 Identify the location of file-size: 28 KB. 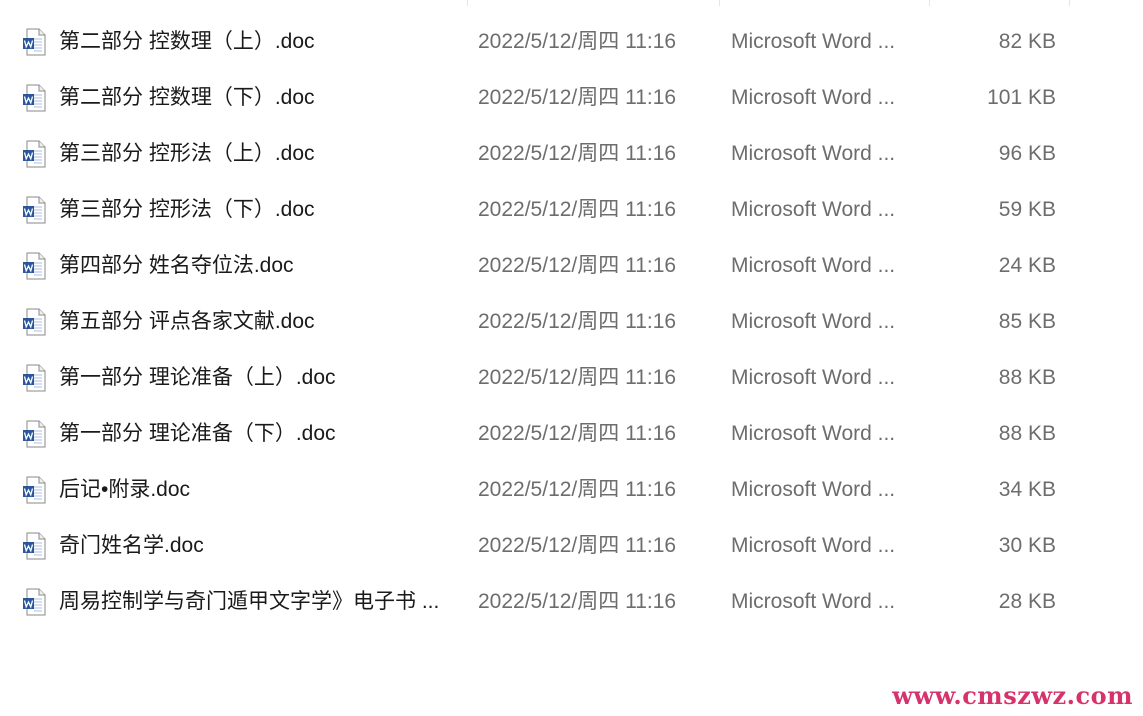
(1027, 601).